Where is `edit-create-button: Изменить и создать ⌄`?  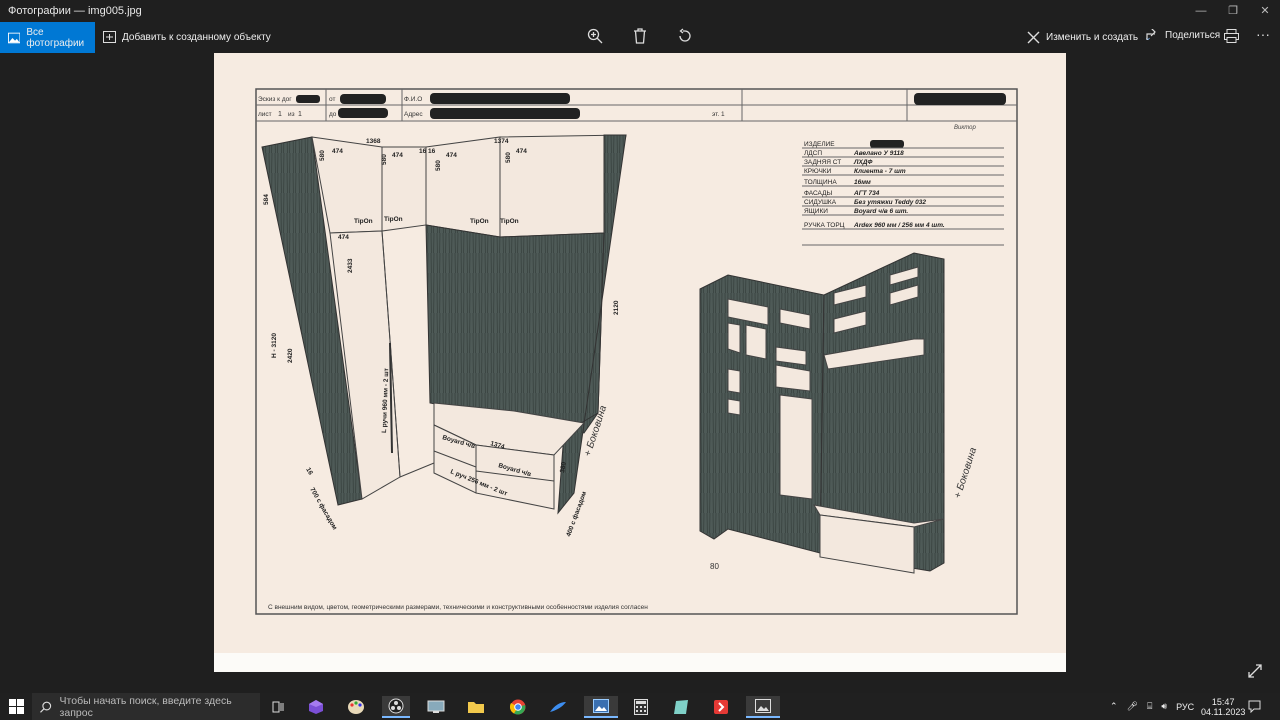 edit-create-button: Изменить и создать ⌄ is located at coordinates (1089, 37).